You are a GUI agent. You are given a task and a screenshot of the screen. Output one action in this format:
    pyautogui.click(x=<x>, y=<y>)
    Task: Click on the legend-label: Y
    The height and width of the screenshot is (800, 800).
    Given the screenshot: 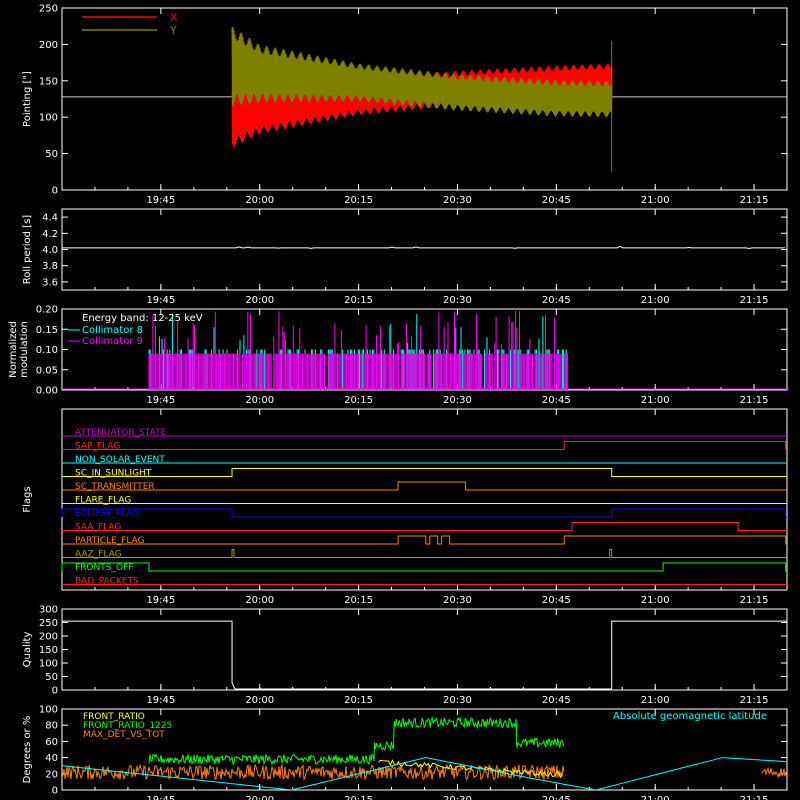 What is the action you would take?
    pyautogui.click(x=173, y=30)
    